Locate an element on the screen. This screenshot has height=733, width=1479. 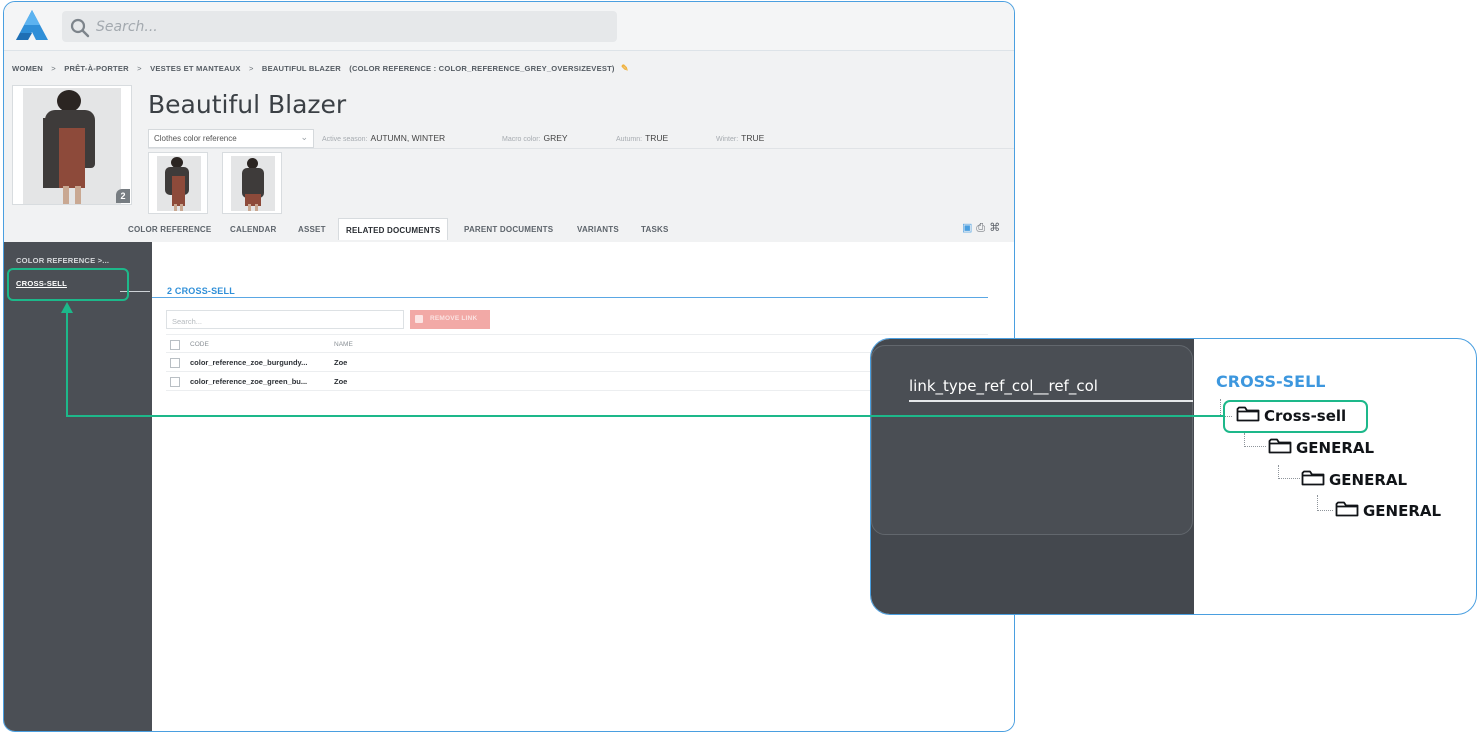
chevron-down-icon: ⌄ is located at coordinates (304, 137).